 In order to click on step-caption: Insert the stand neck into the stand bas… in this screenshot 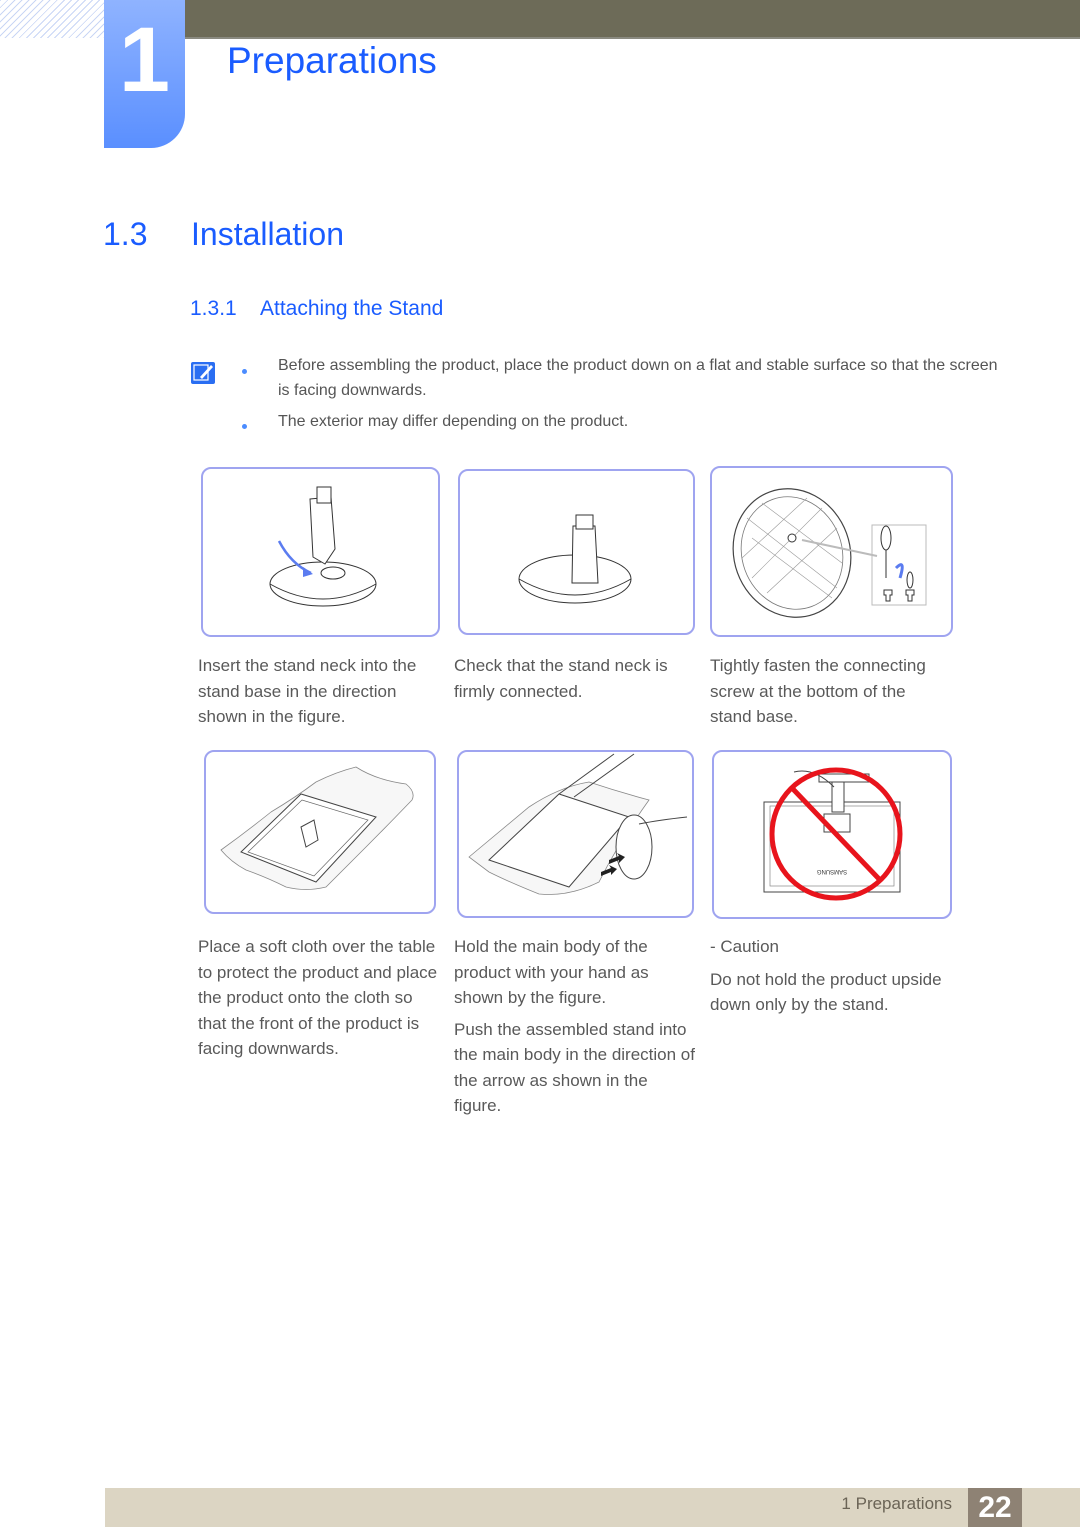, I will do `click(307, 691)`.